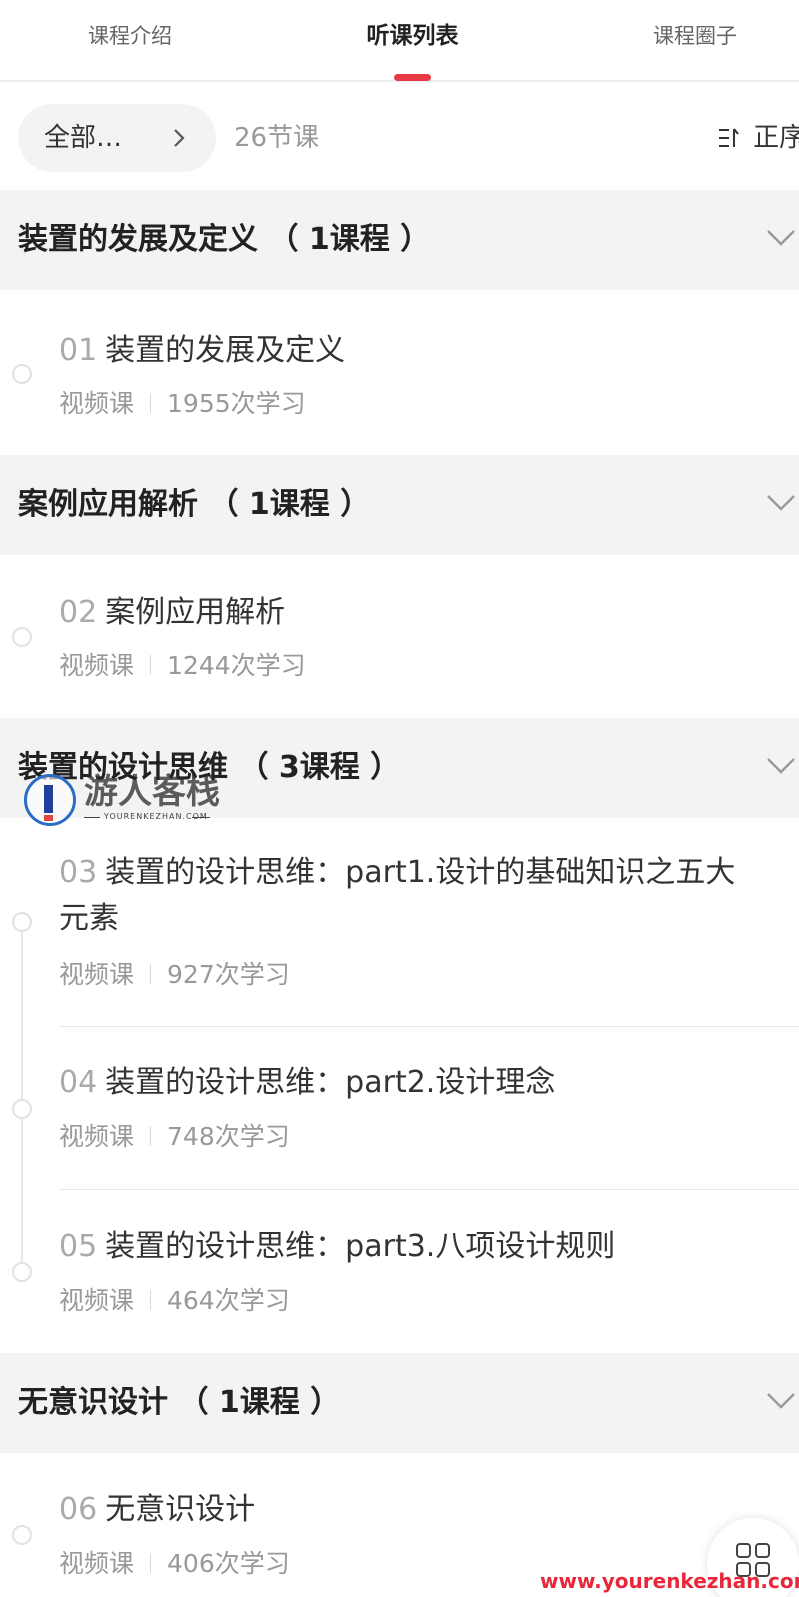 The image size is (799, 1597). I want to click on lesson-number: 01, so click(78, 350).